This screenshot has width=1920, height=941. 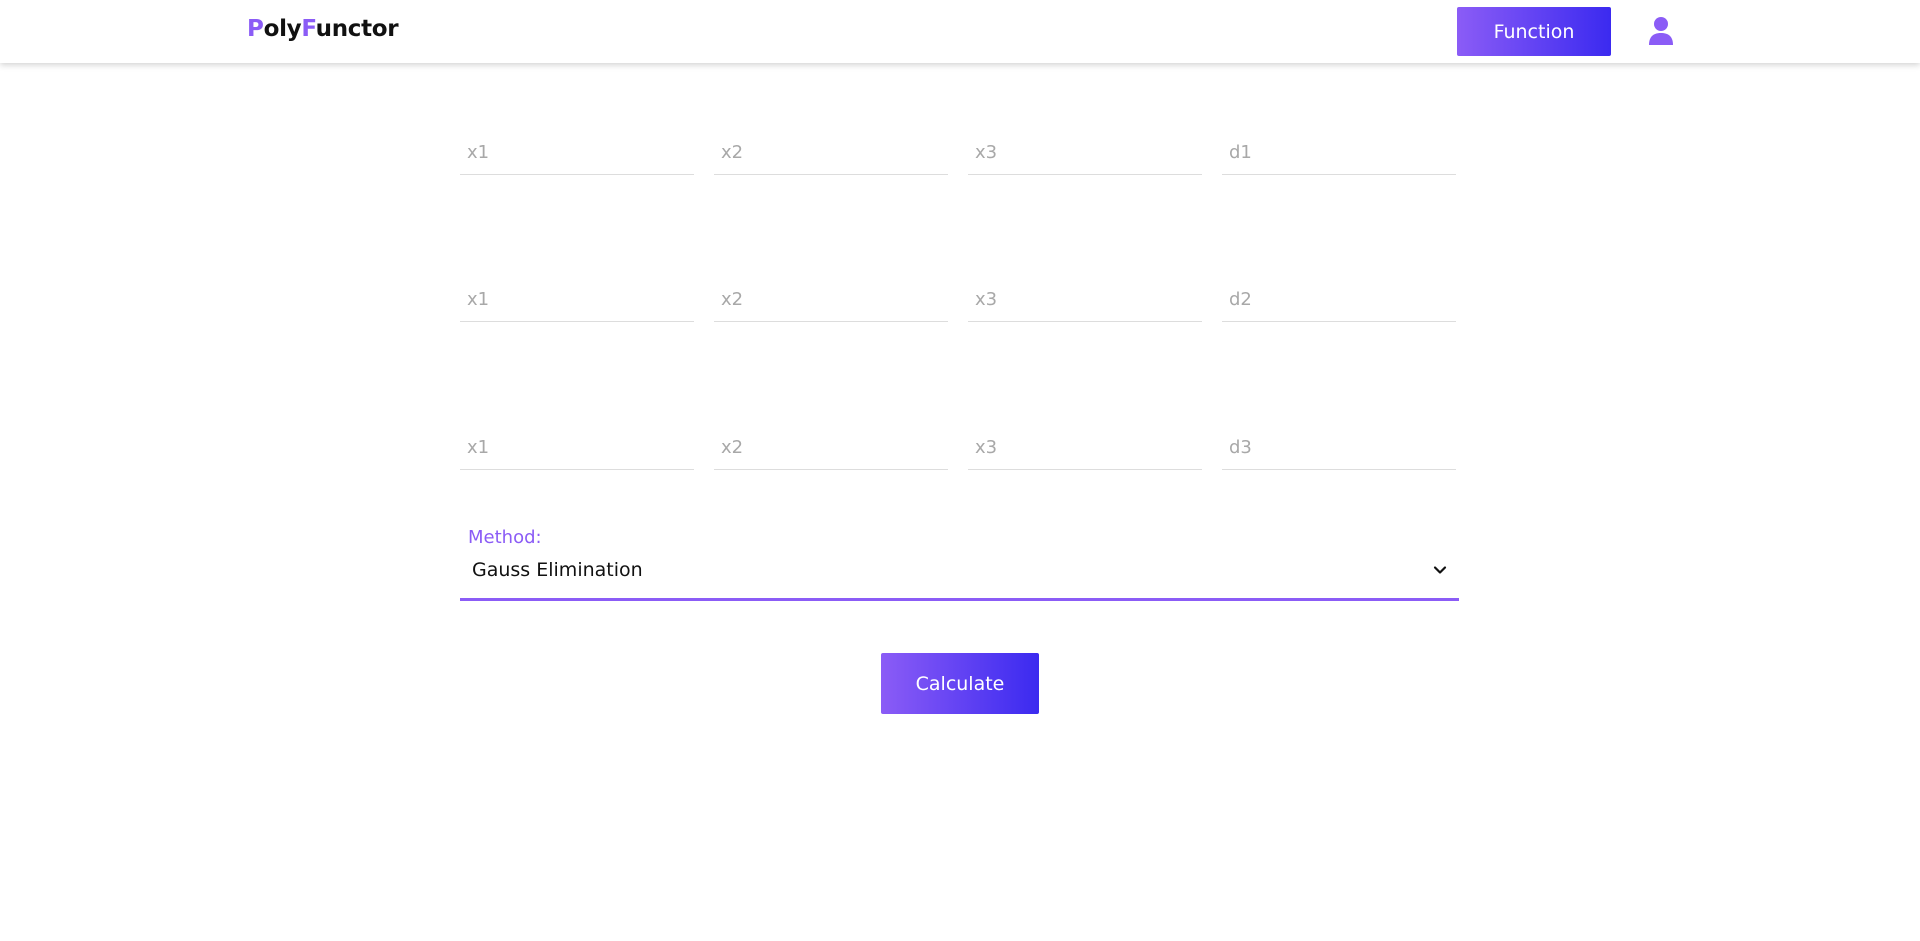 I want to click on calculate-button: Calculate, so click(x=960, y=683).